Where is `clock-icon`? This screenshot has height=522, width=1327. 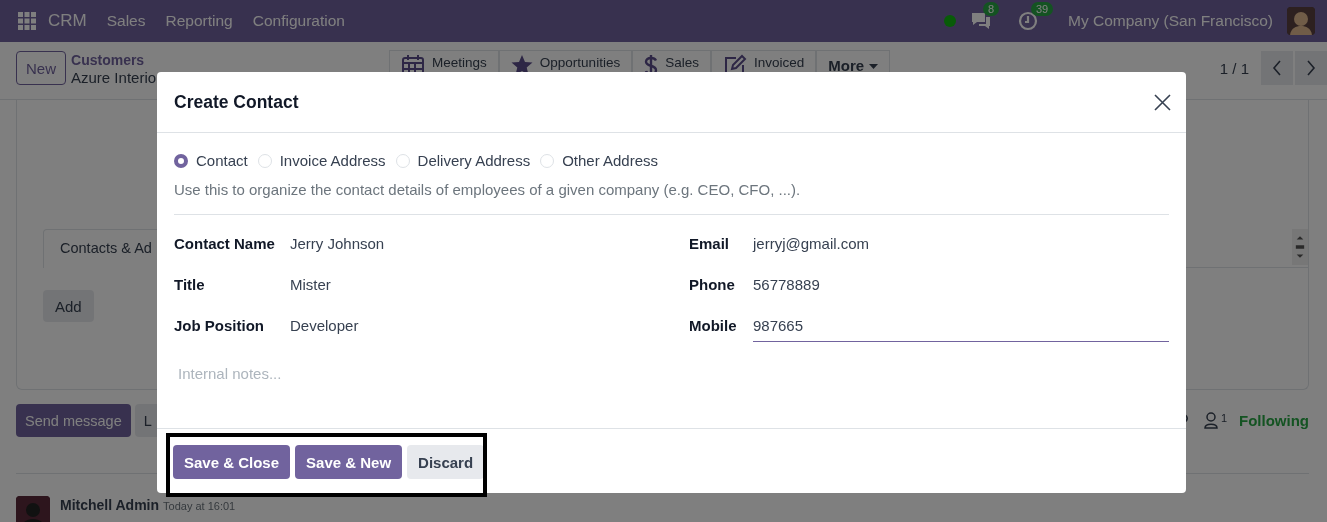
clock-icon is located at coordinates (1028, 21).